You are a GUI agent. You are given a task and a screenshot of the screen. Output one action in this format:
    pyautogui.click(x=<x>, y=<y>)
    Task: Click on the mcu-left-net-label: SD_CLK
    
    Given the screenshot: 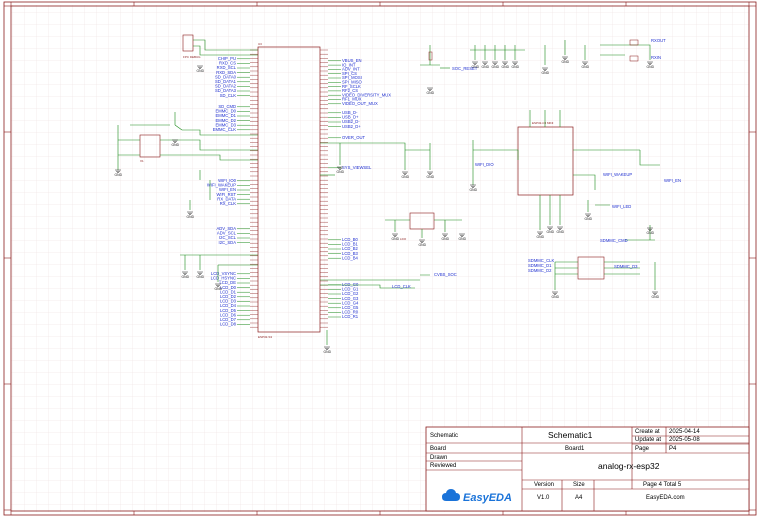 What is the action you would take?
    pyautogui.click(x=228, y=95)
    